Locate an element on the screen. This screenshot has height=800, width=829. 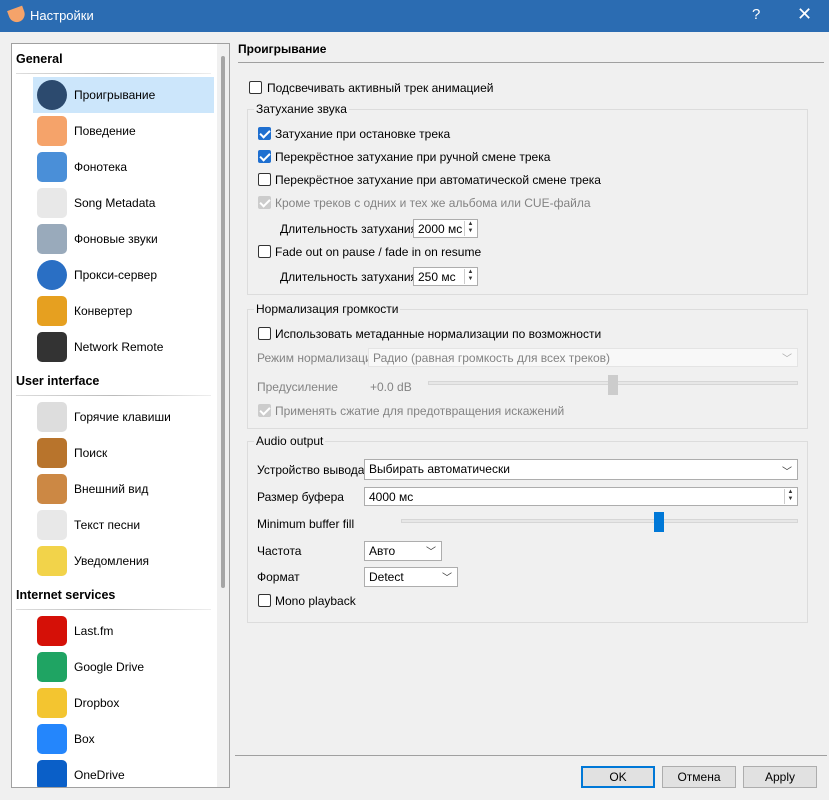
mono-playback-checkbox is located at coordinates (264, 600).